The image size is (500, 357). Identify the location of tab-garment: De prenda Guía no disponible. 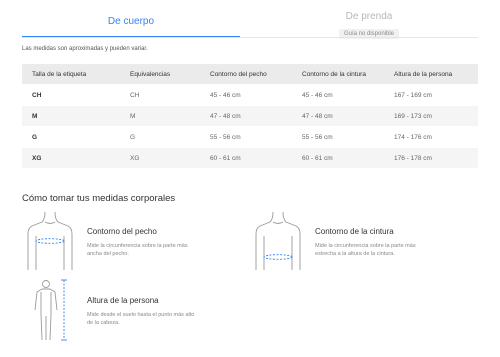
(369, 19).